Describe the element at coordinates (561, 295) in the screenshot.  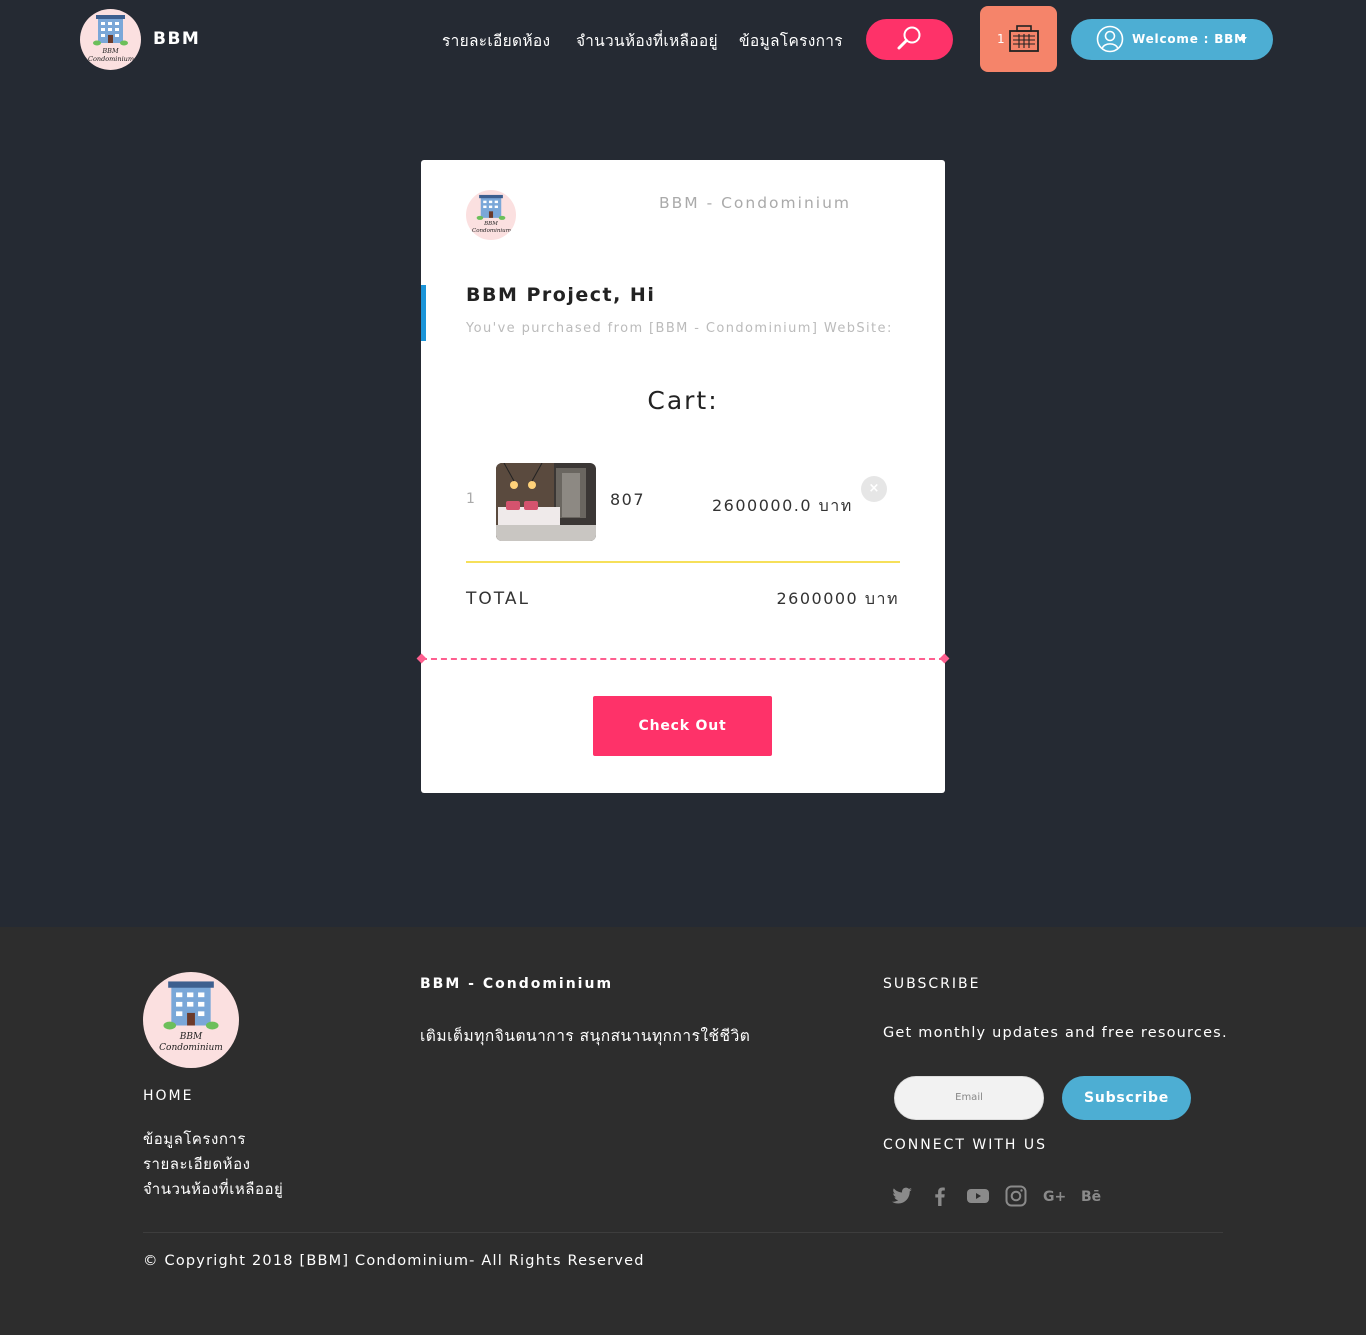
I see `greeting-heading: BBM Project, Hi` at that location.